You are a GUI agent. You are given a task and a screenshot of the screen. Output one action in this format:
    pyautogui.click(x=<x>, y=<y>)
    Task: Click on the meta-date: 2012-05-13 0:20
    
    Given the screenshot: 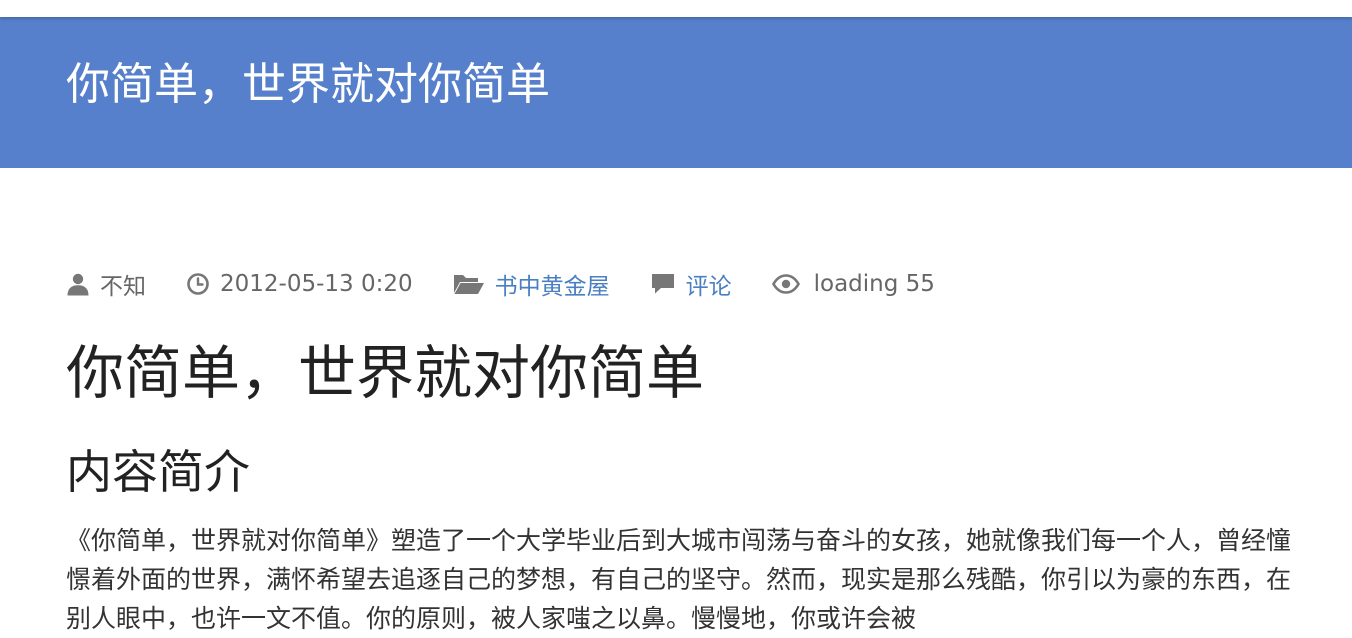 What is the action you would take?
    pyautogui.click(x=299, y=284)
    